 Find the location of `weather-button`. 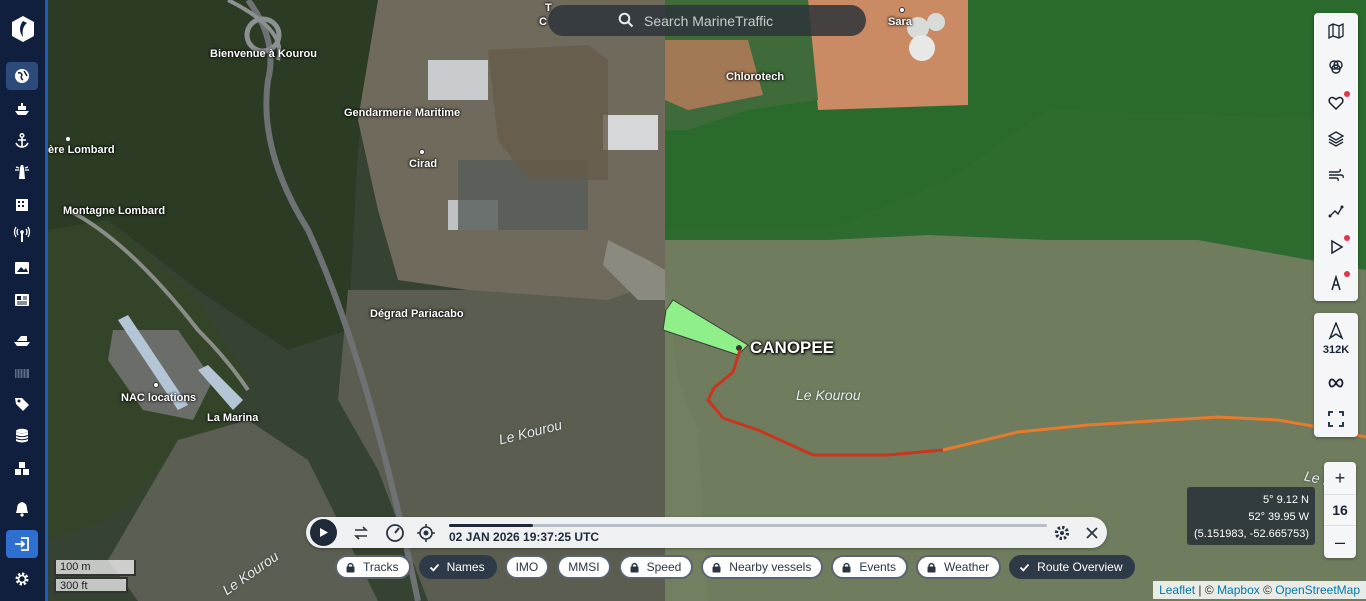

weather-button is located at coordinates (1336, 175).